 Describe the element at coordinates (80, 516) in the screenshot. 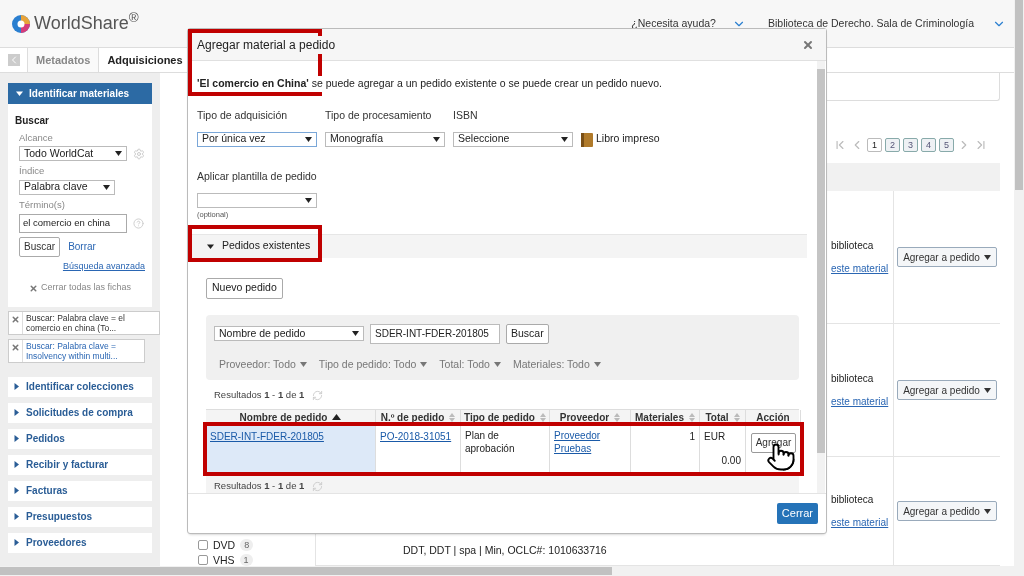

I see `sidebar-section: Presupuestos` at that location.